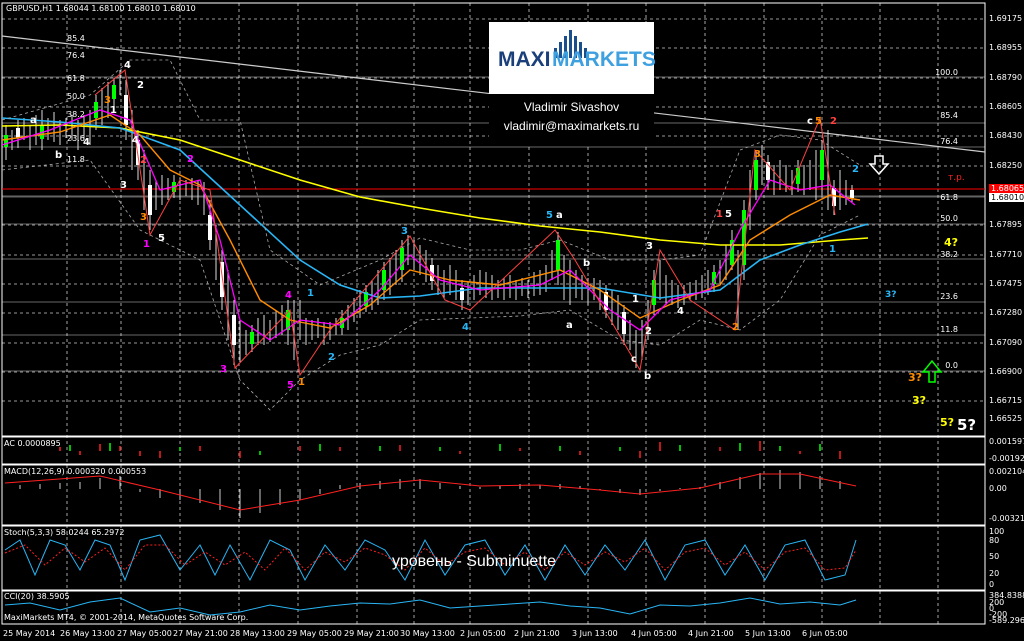 The width and height of the screenshot is (1024, 641). Describe the element at coordinates (949, 115) in the screenshot. I see `fib-right-85: 85.4` at that location.